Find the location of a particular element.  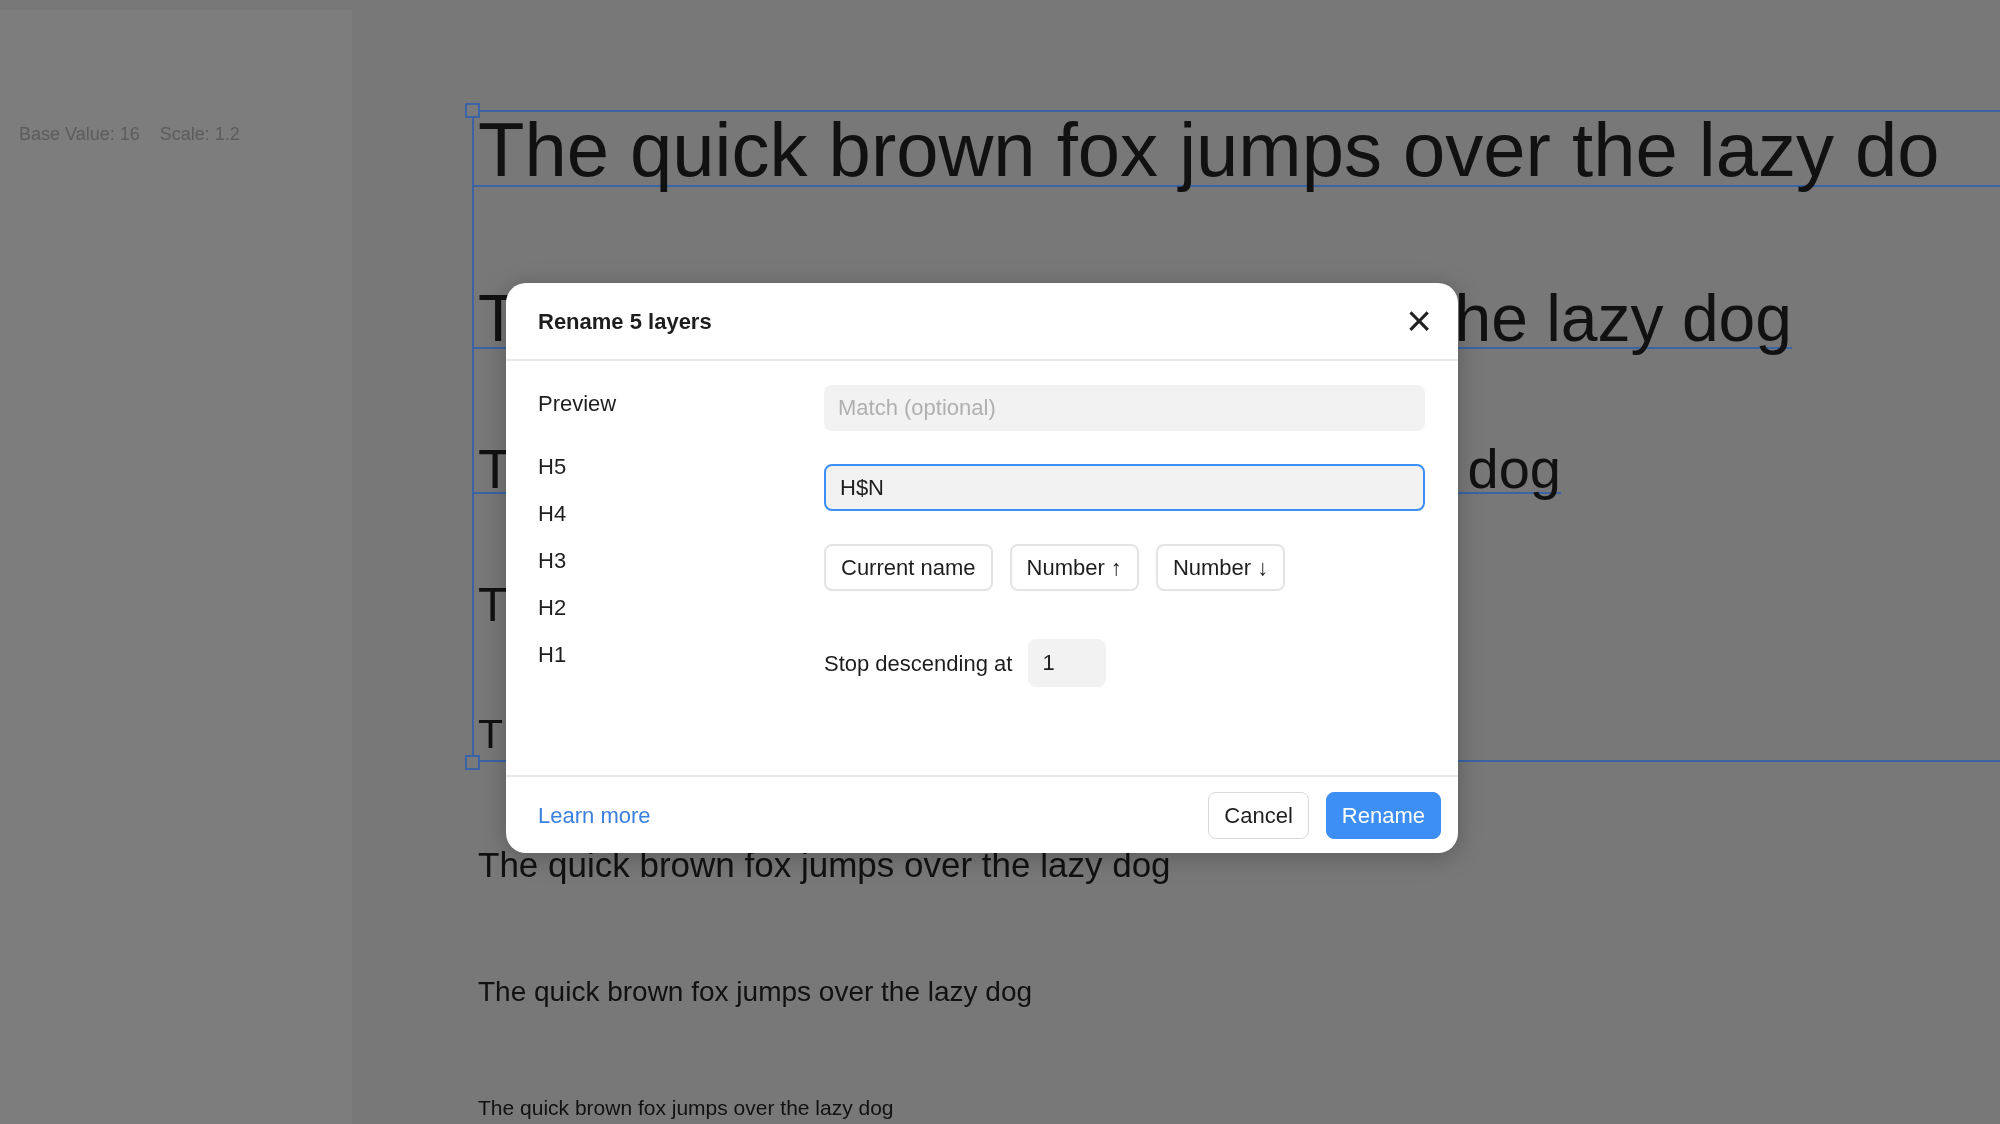

learn-more-link: Learn more is located at coordinates (594, 815).